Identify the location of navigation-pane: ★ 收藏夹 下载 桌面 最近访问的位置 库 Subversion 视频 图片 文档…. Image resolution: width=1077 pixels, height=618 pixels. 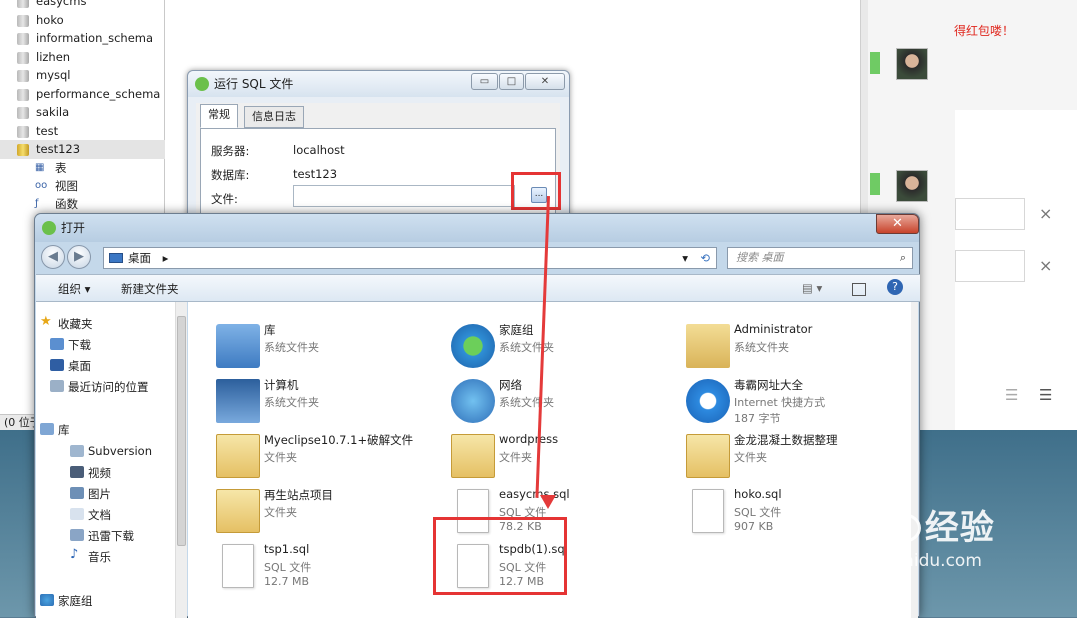
(106, 460).